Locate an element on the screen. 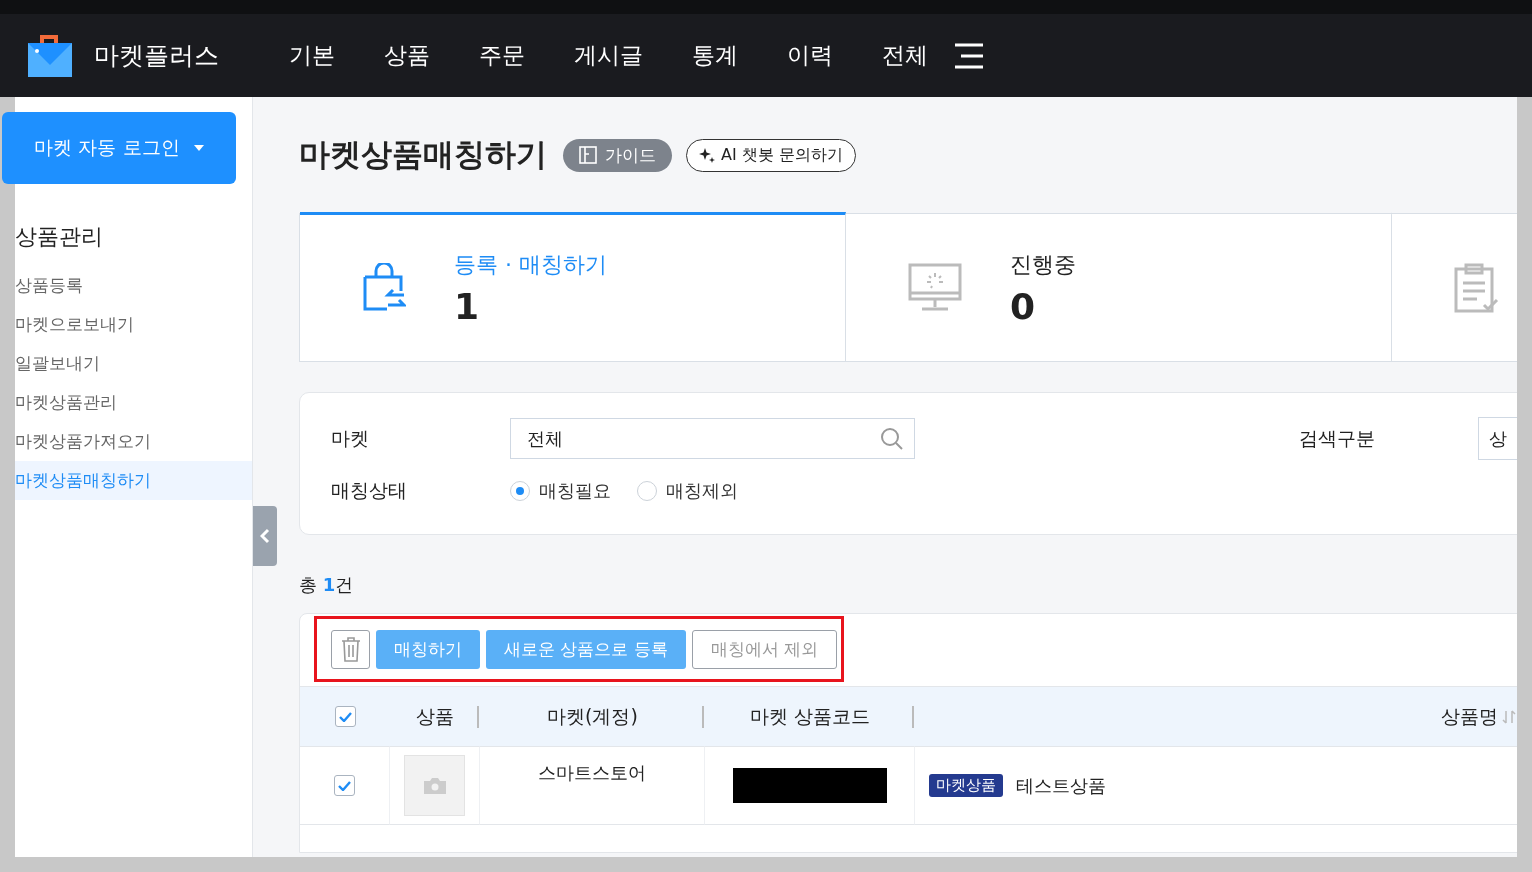 The image size is (1532, 872). product-tag: 마켓상품 is located at coordinates (966, 785).